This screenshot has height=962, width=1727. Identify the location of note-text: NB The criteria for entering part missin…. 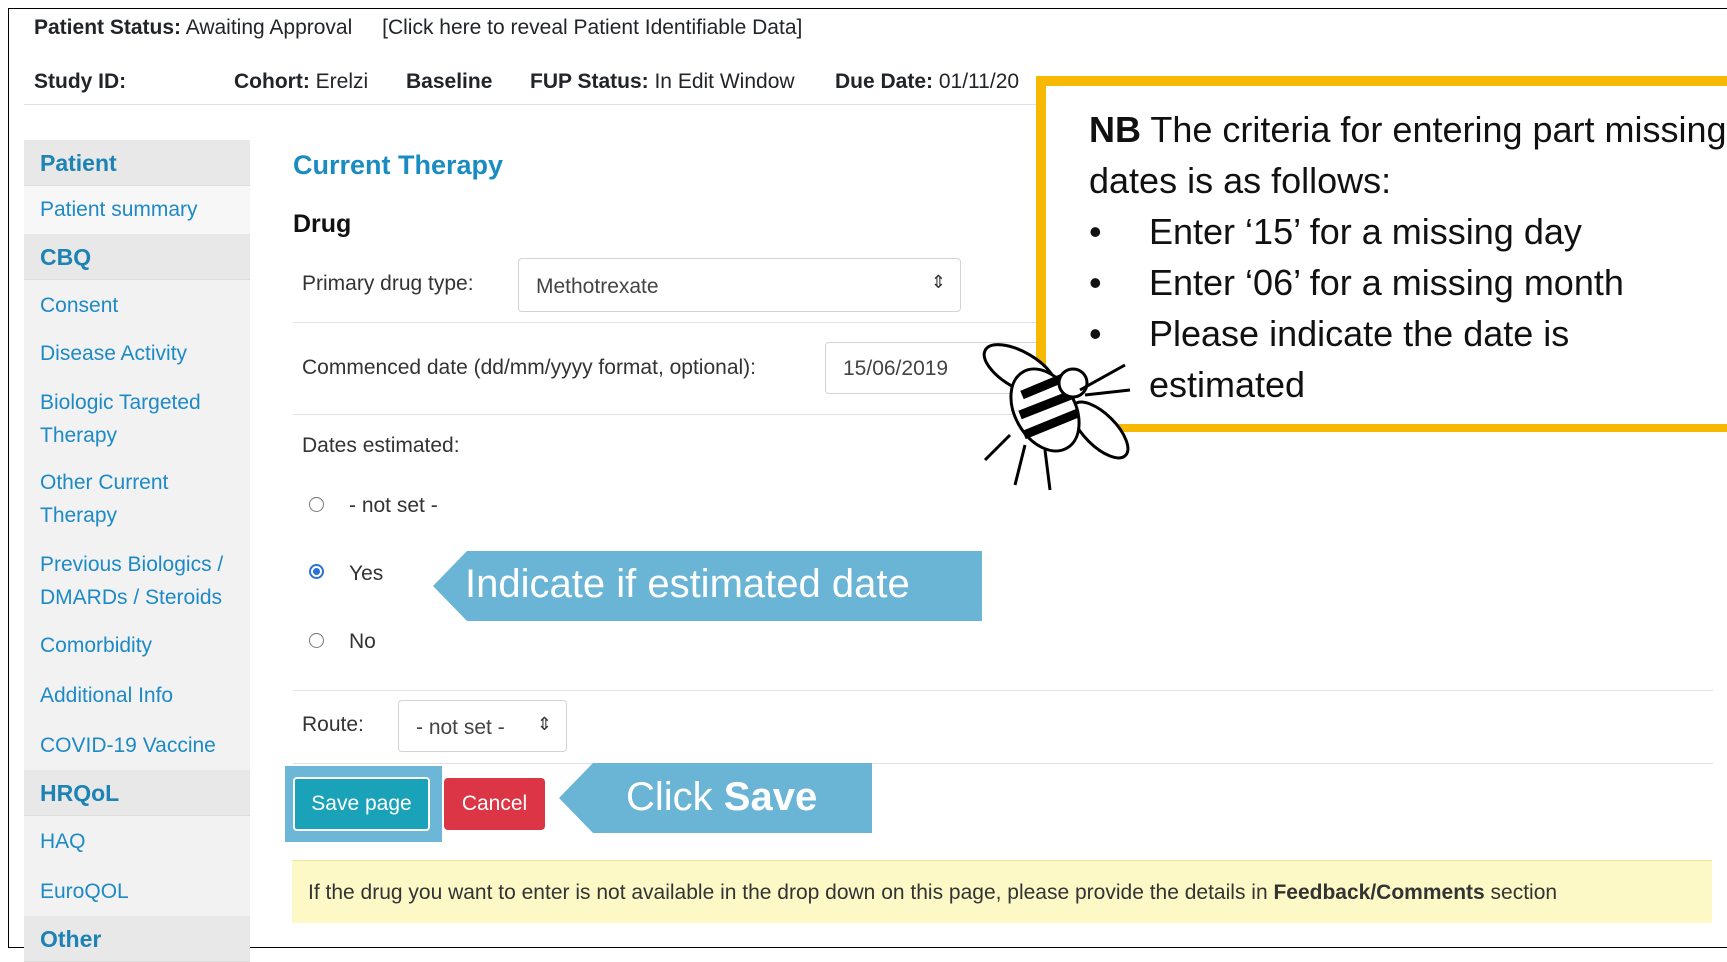
(1408, 257).